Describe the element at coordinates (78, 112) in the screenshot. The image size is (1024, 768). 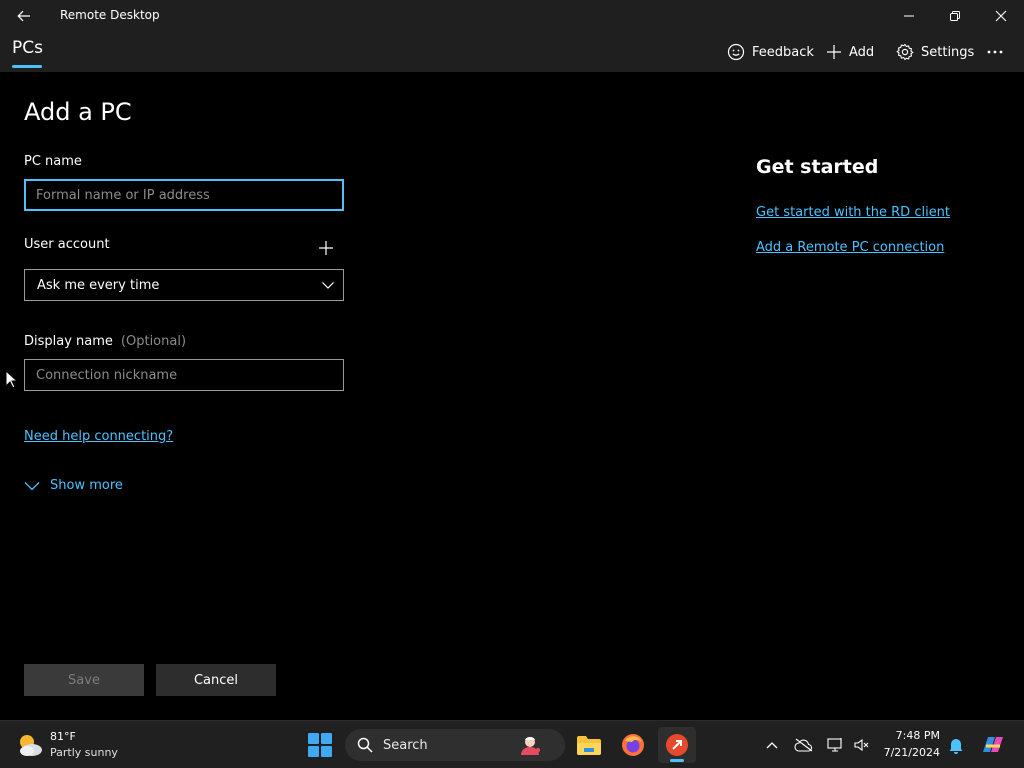
I see `page-title: Add a PC` at that location.